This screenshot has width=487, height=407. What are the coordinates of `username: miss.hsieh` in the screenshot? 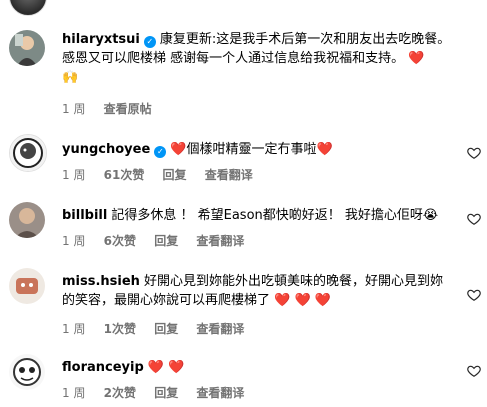 It's located at (101, 281).